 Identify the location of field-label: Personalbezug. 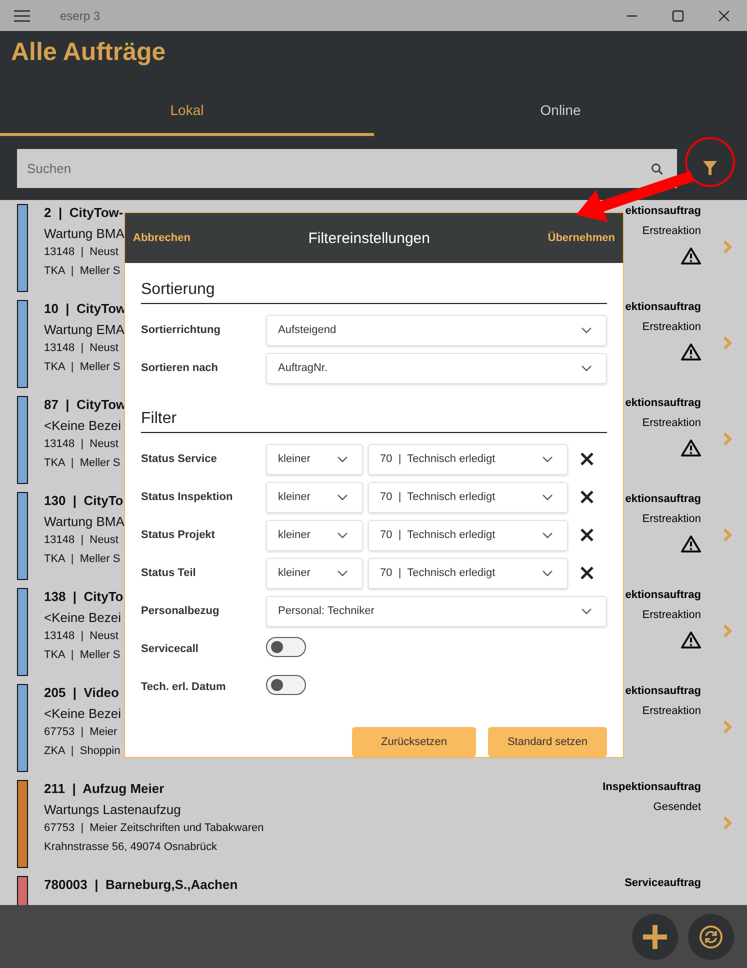
(180, 611).